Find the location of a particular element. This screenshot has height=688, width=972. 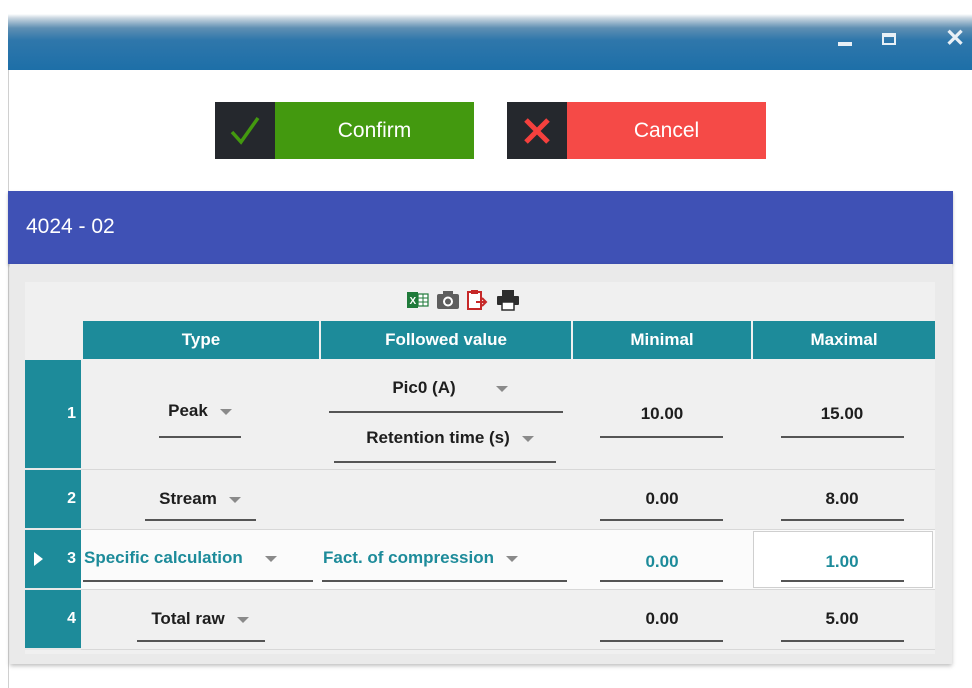

checkmark-icon is located at coordinates (245, 130).